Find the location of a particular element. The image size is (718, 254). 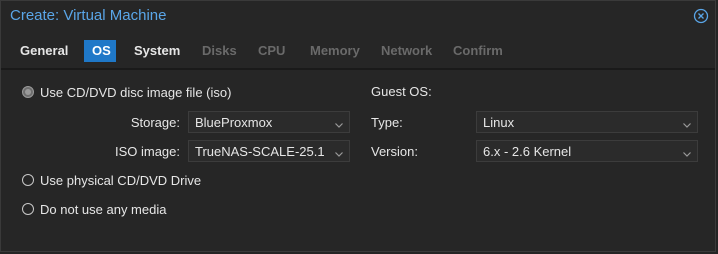

storage-label: Storage: is located at coordinates (155, 122).